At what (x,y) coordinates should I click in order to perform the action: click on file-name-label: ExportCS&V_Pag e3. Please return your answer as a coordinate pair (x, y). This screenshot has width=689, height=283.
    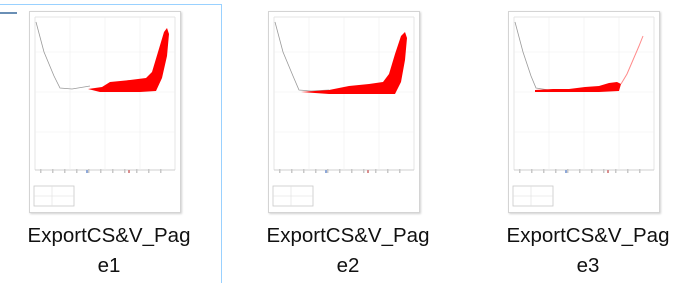
    Looking at the image, I should click on (588, 250).